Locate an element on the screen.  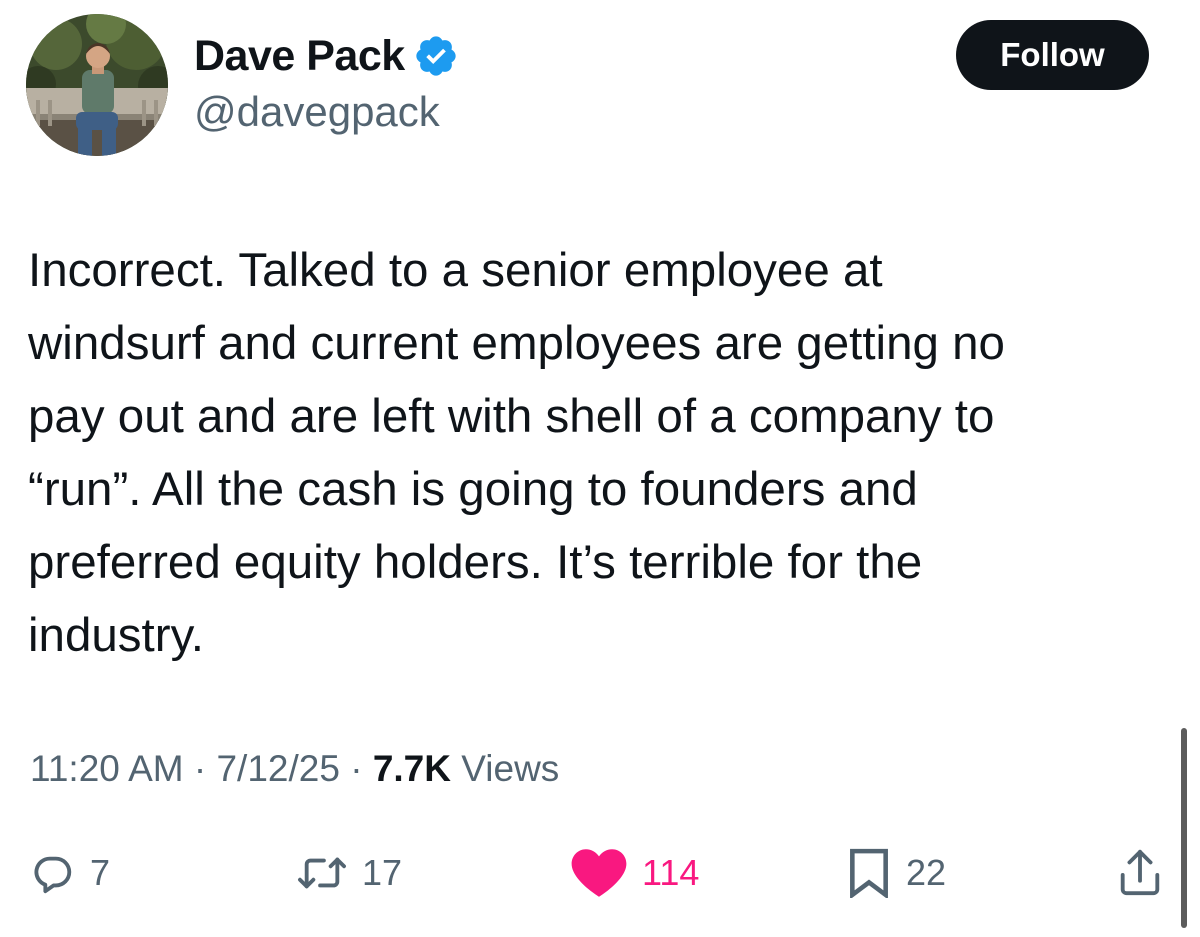
repost-count: 17 is located at coordinates (382, 872).